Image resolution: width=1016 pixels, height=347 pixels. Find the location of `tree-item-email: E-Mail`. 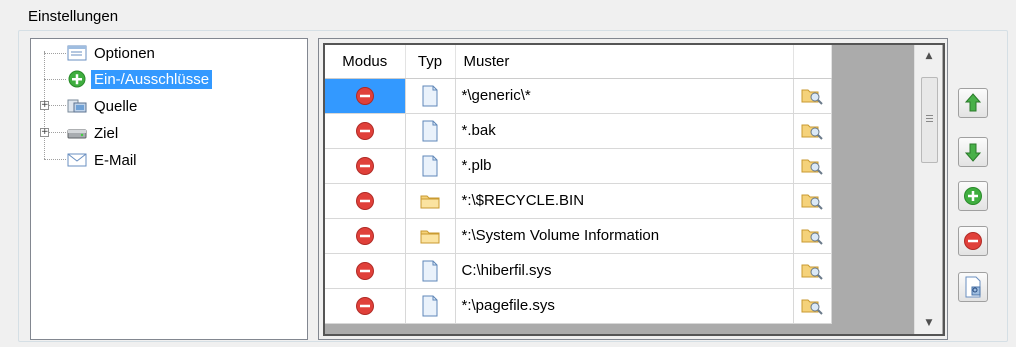

tree-item-email: E-Mail is located at coordinates (103, 160).